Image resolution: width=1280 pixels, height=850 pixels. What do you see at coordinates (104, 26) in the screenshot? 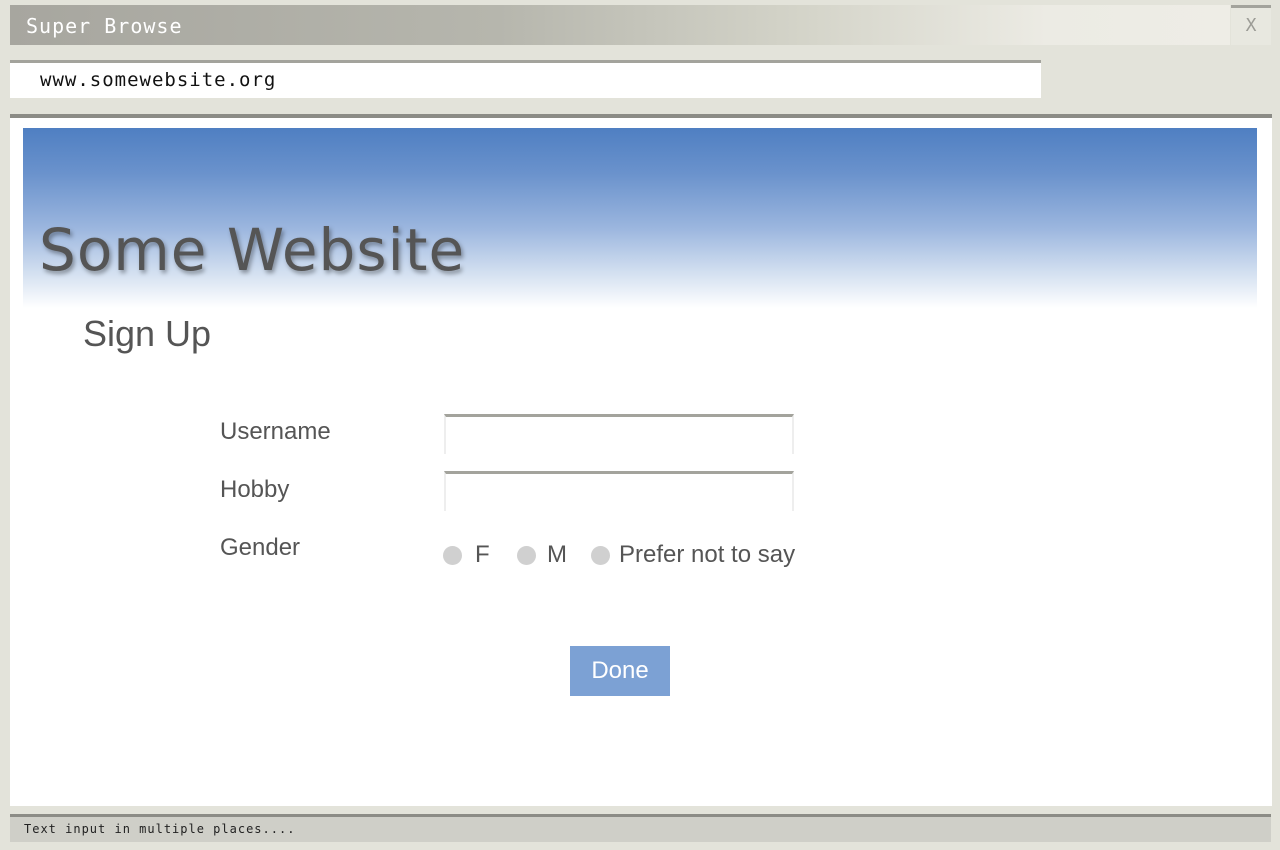
I see `app-title: Super Browse` at bounding box center [104, 26].